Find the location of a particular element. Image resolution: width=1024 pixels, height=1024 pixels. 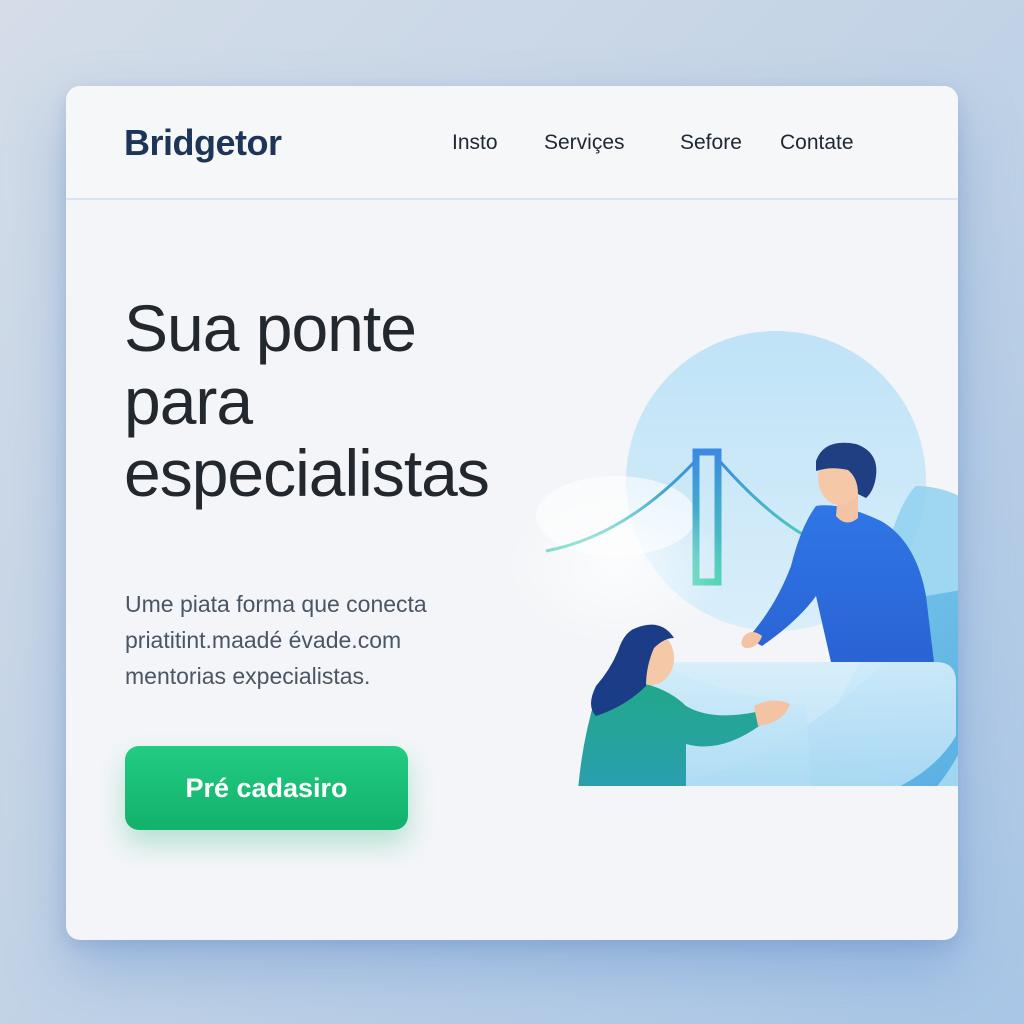

nav-link-sefore: Sefore is located at coordinates (711, 143).